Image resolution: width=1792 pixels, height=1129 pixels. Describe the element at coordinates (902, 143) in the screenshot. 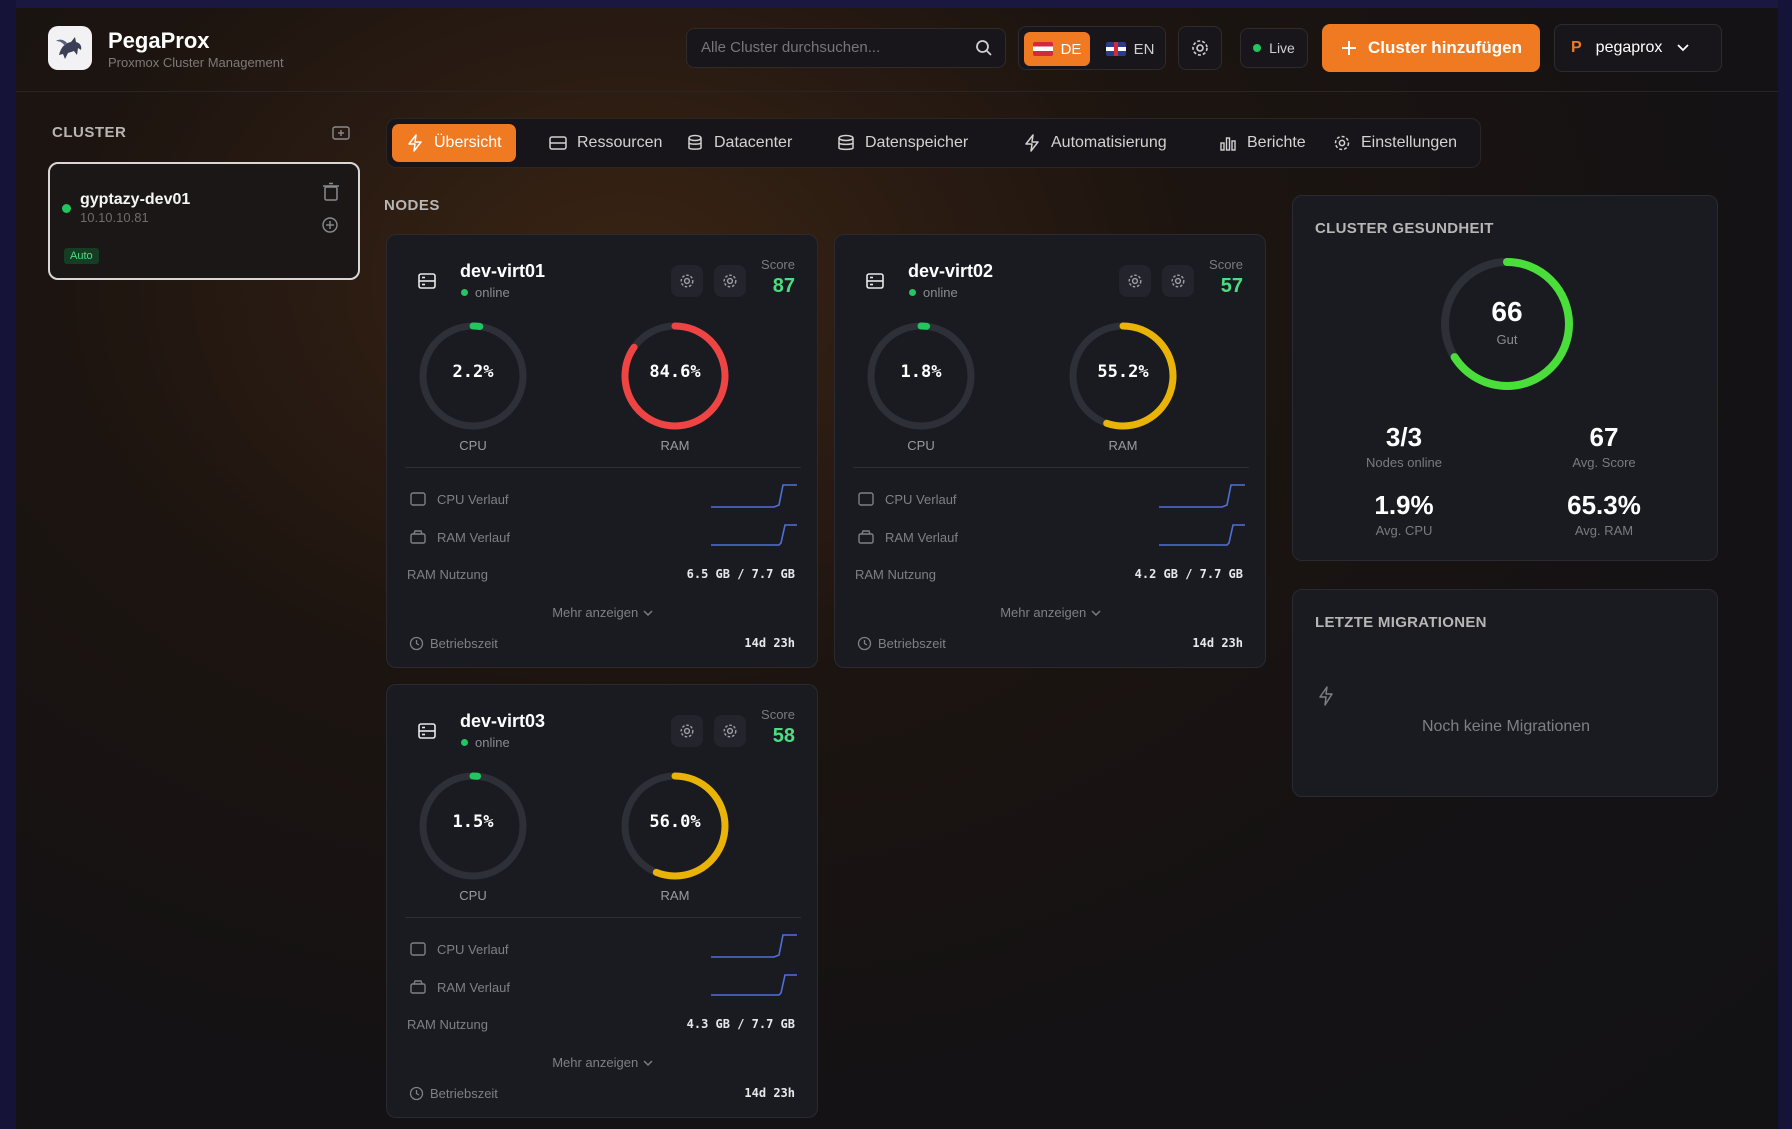

I see `tab-datenspeicher: Datenspeicher` at that location.